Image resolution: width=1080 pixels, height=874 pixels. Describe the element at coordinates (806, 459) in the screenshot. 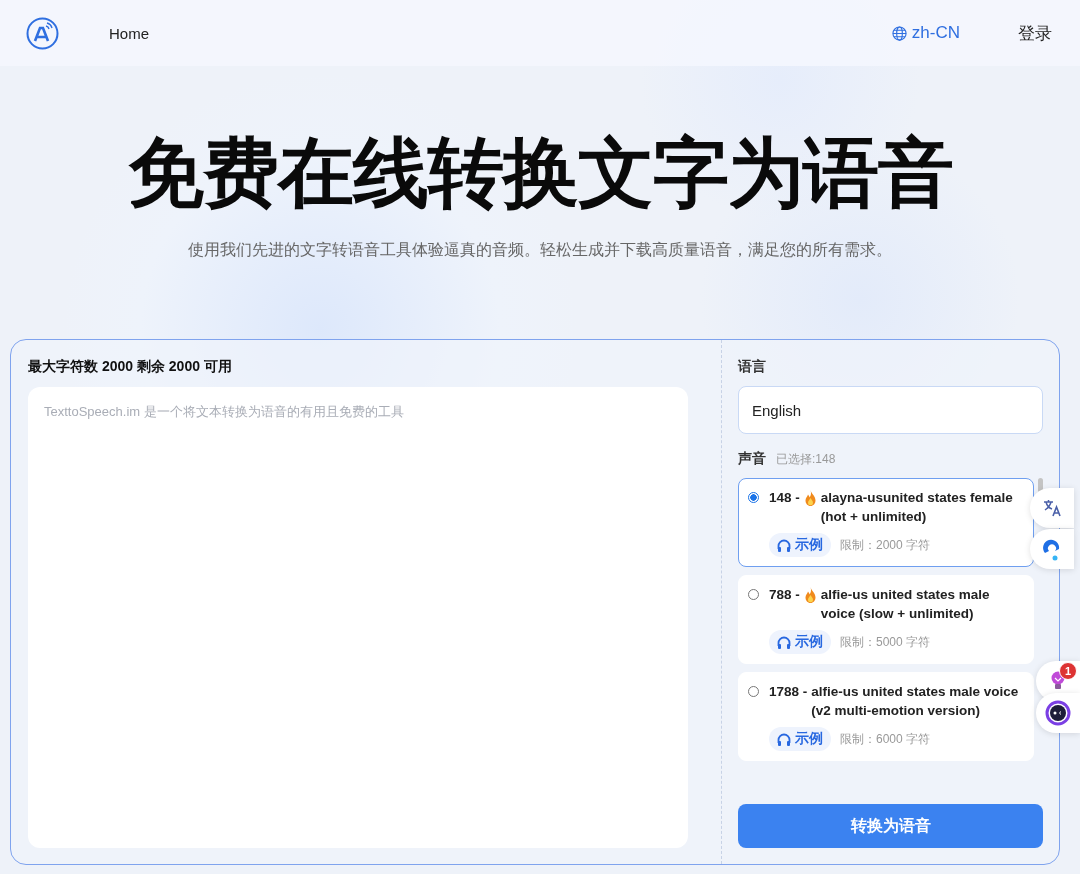

I see `selected-voice-count: 已选择:148` at that location.